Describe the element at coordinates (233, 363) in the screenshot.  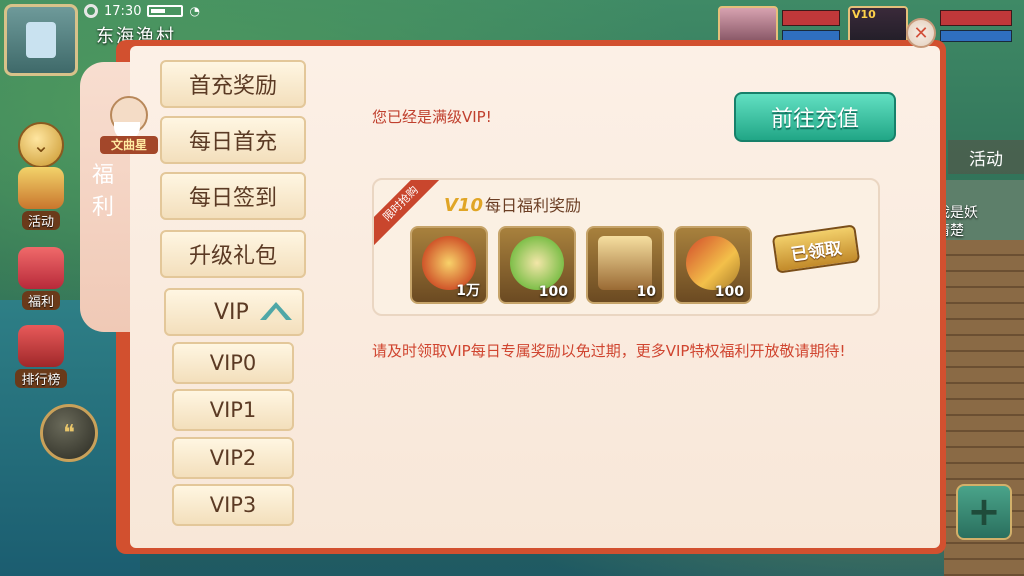
I see `menu-vip0: VIP0` at that location.